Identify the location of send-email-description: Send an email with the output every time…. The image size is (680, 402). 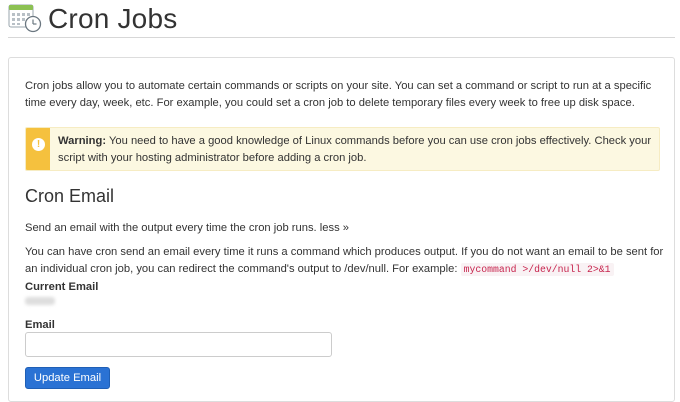
(187, 228).